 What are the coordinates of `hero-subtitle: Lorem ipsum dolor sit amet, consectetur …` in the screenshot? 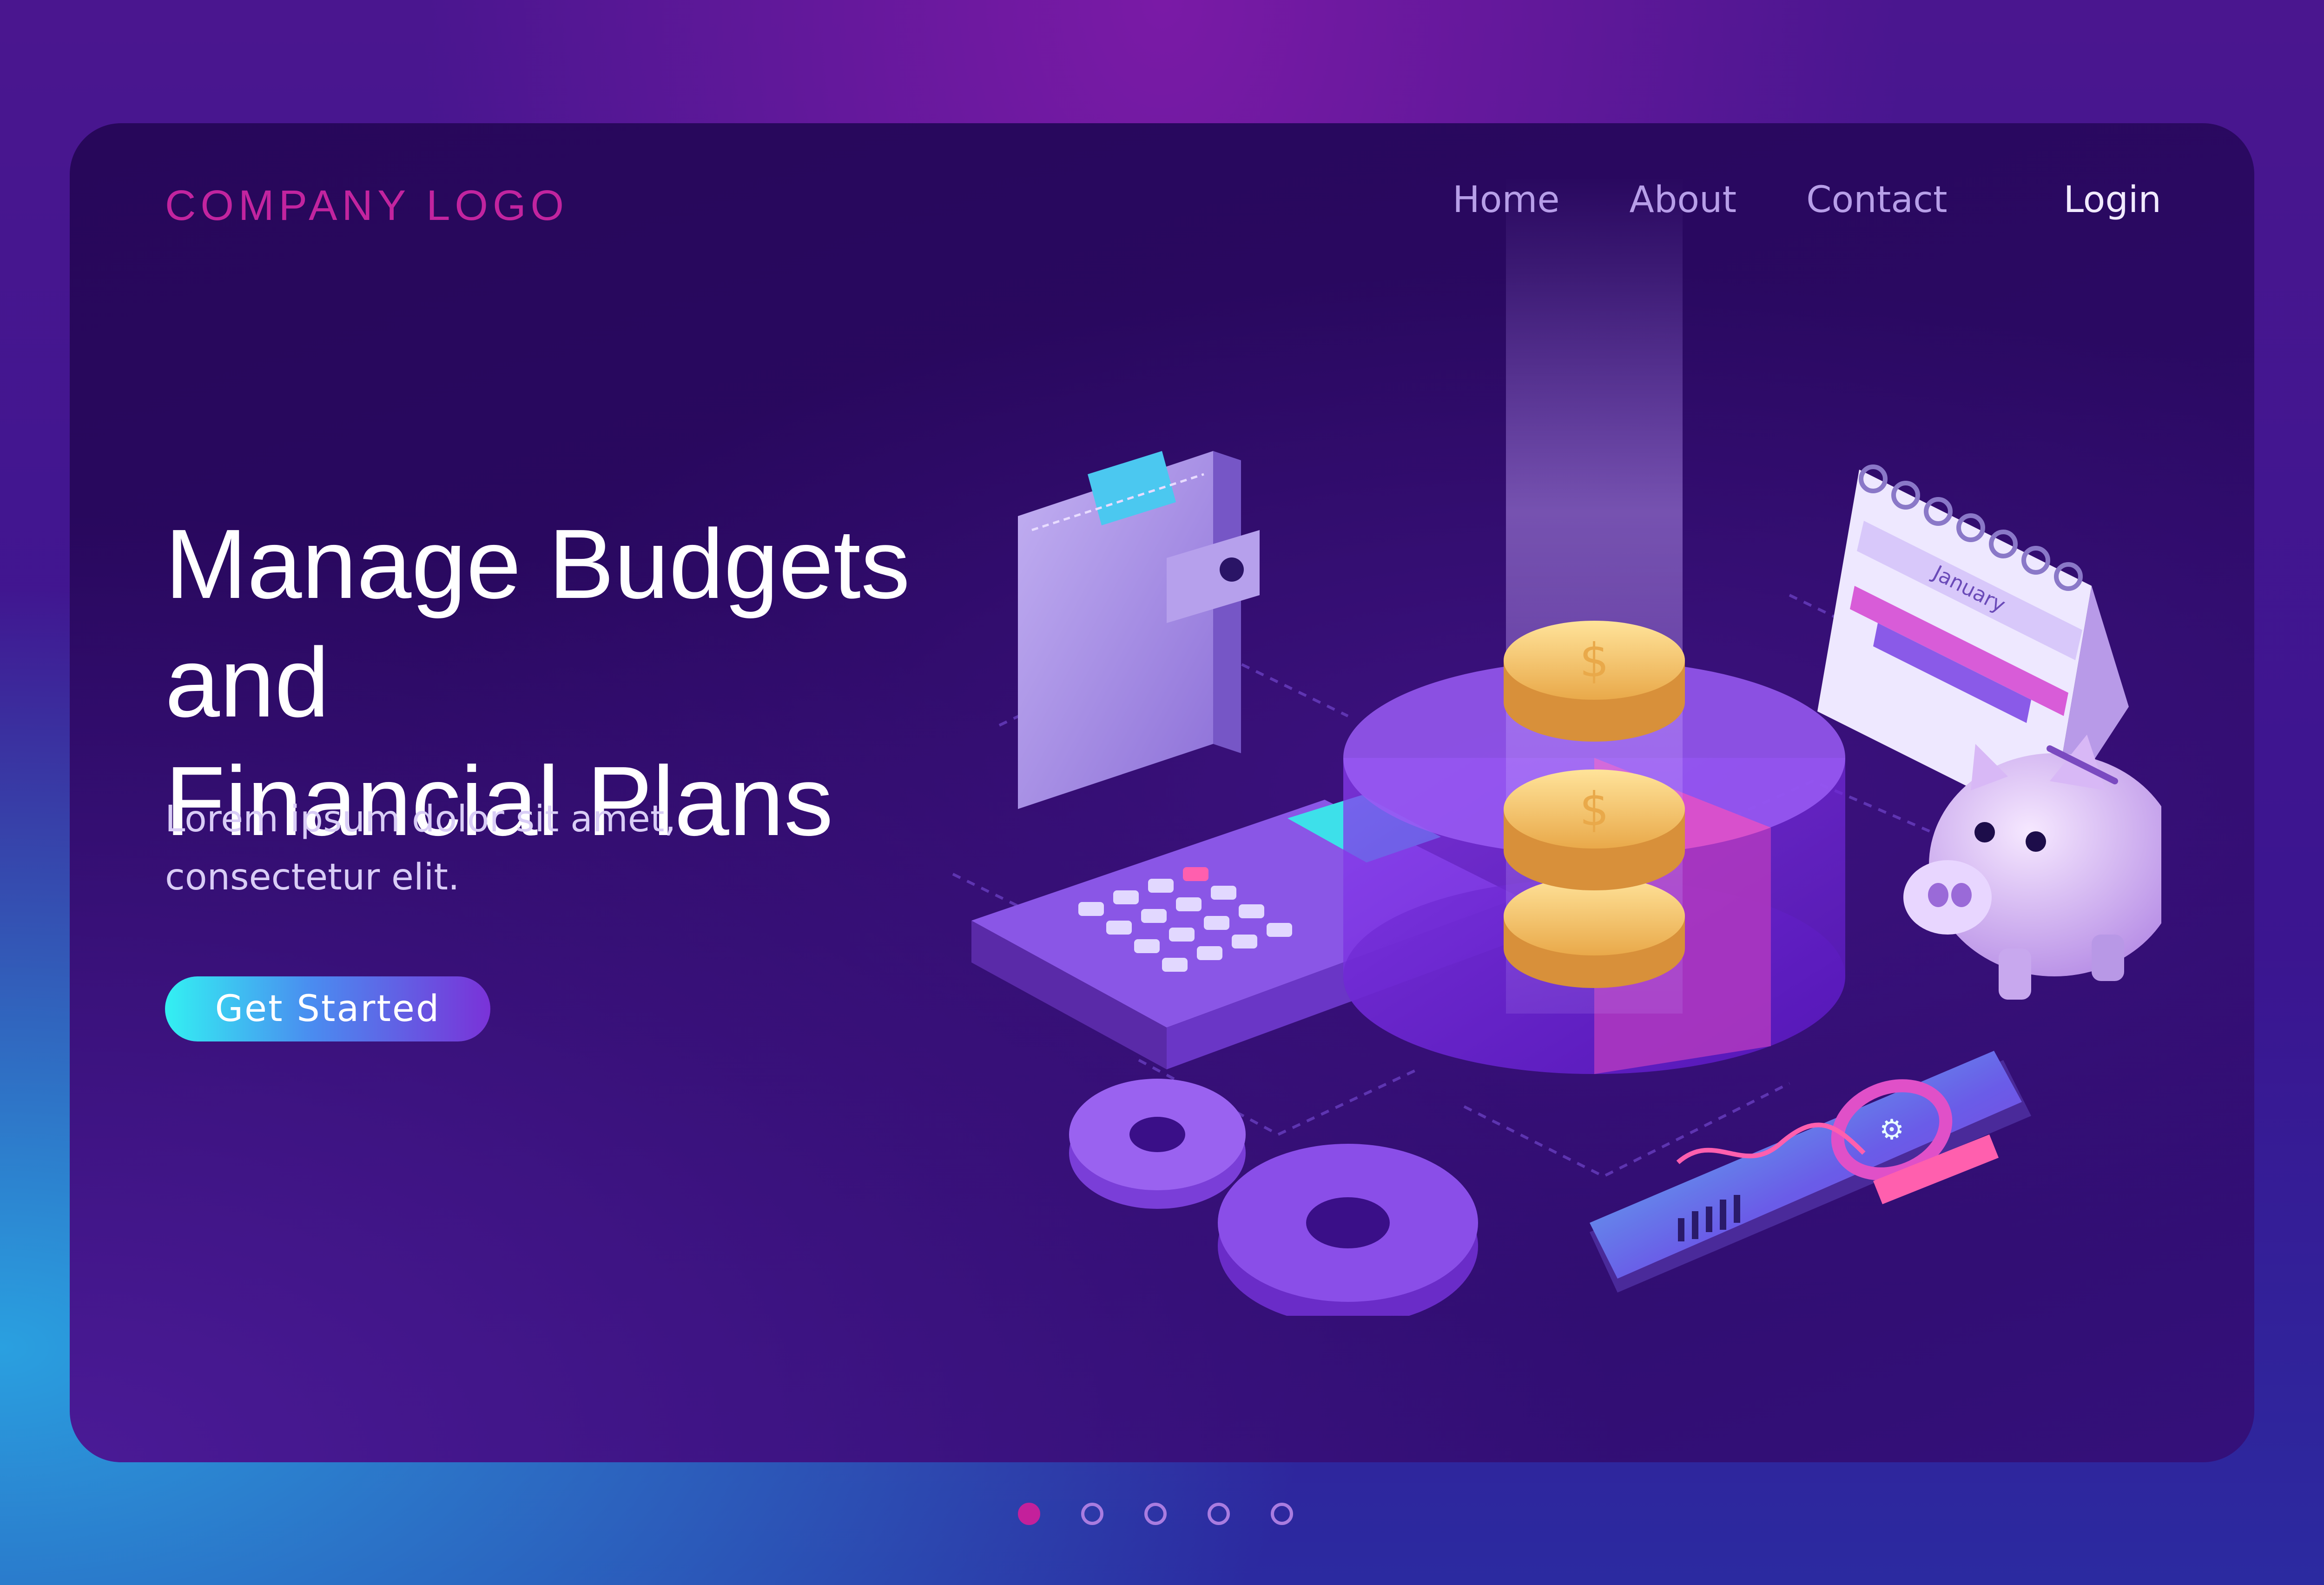 It's located at (490, 849).